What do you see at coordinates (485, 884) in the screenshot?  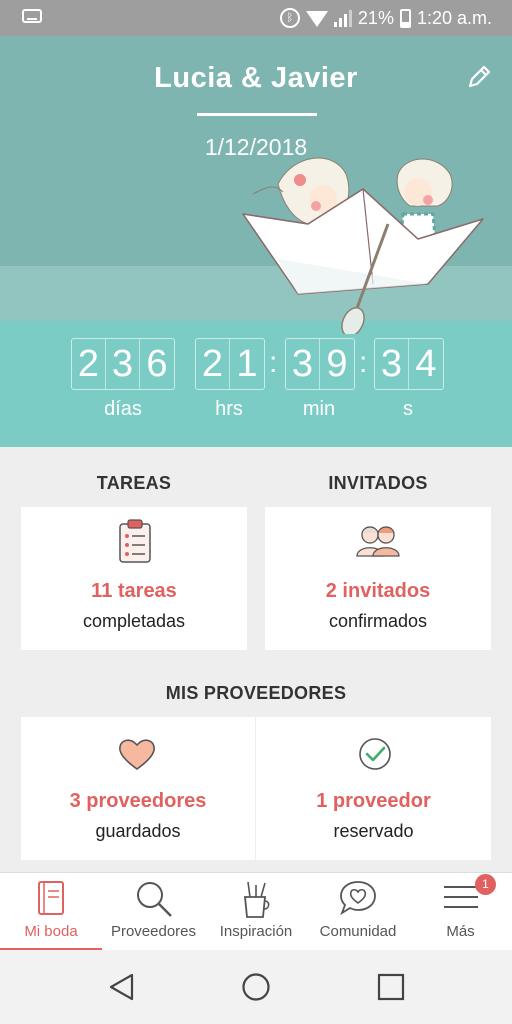 I see `notification-badge: 1` at bounding box center [485, 884].